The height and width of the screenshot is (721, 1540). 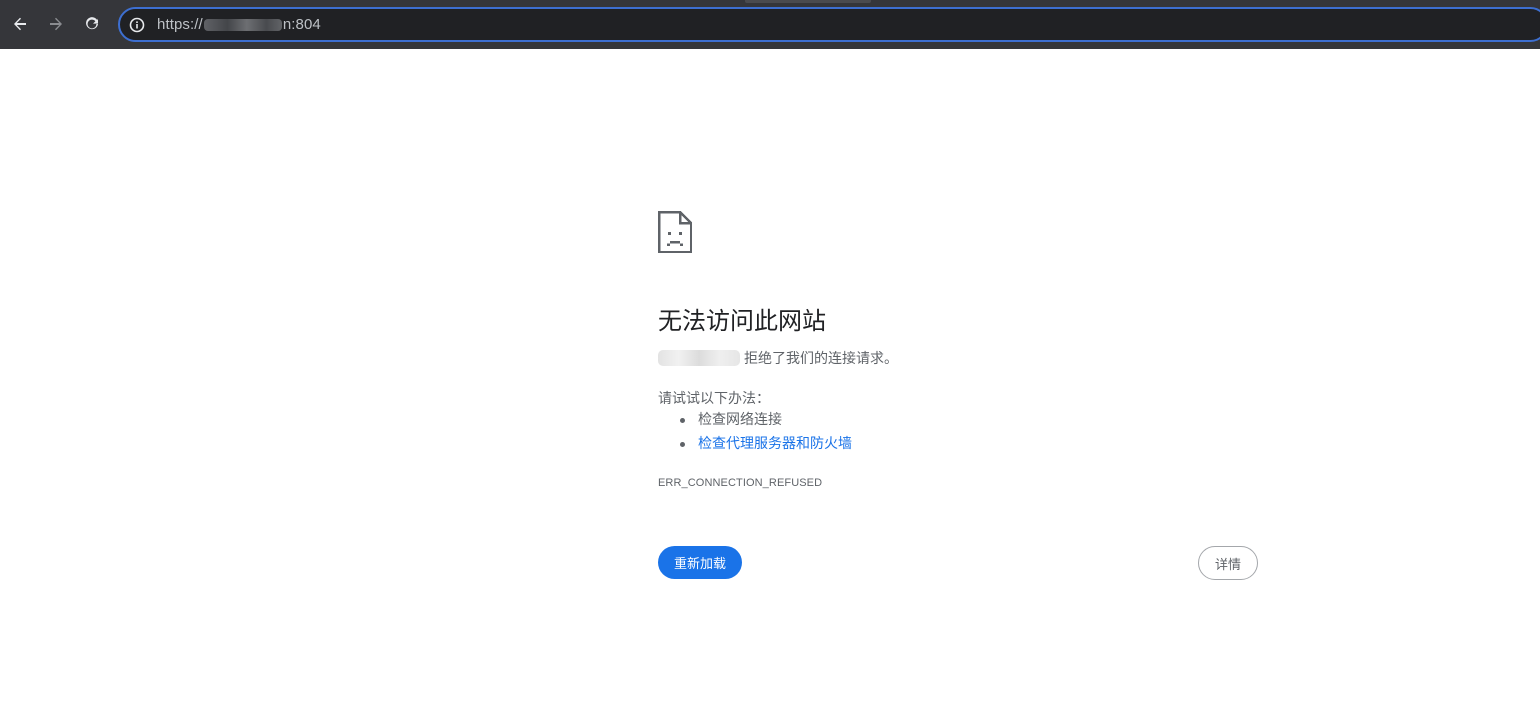 I want to click on reload-page-button, so click(x=92, y=24).